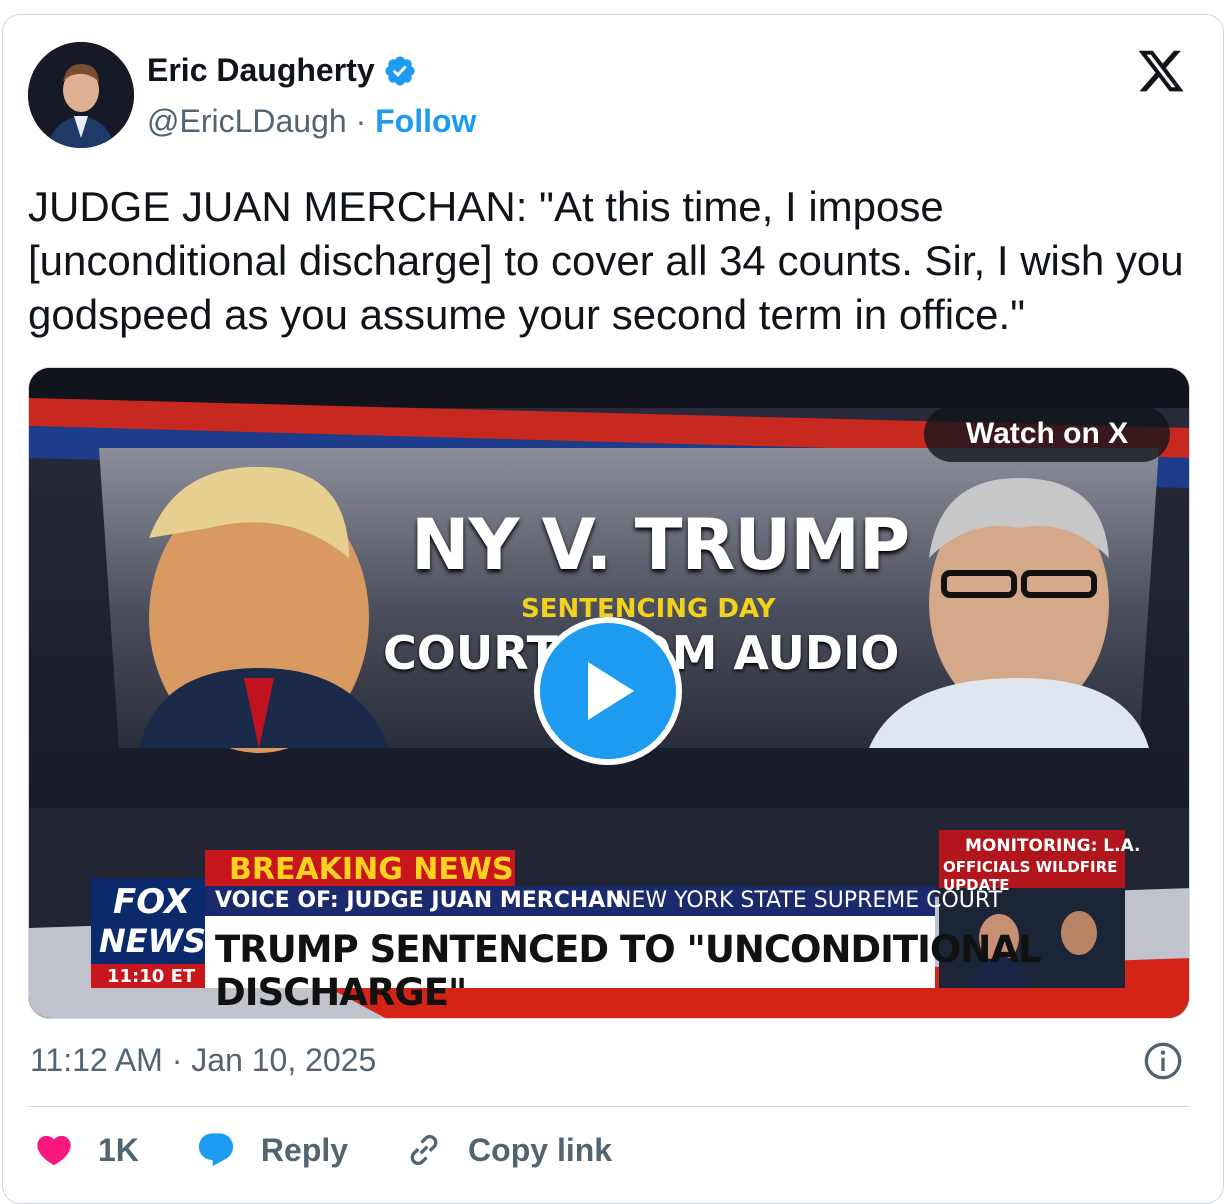 This screenshot has width=1228, height=1204. Describe the element at coordinates (419, 900) in the screenshot. I see `voice-of-label: VOICE OF: JUDGE JUAN MERCHAN` at that location.